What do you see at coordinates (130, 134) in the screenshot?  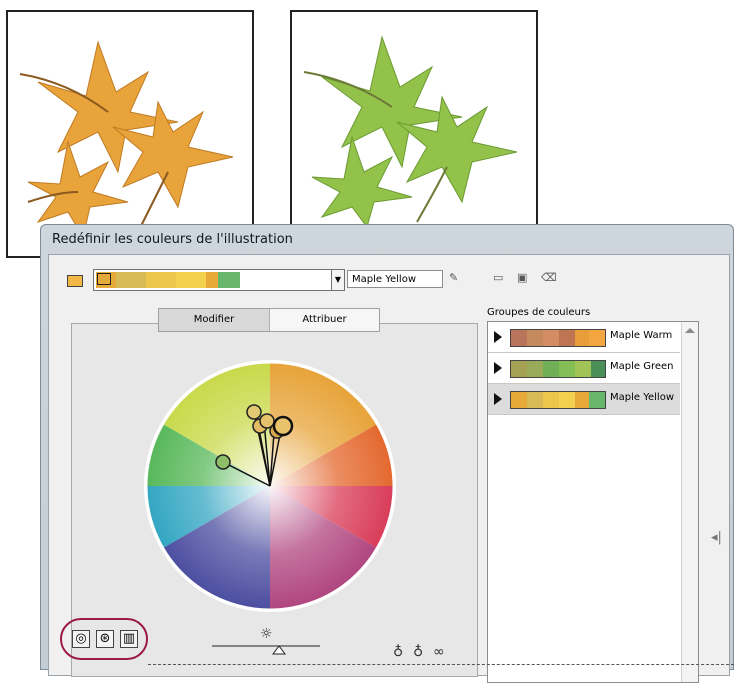 I see `artwork-original` at bounding box center [130, 134].